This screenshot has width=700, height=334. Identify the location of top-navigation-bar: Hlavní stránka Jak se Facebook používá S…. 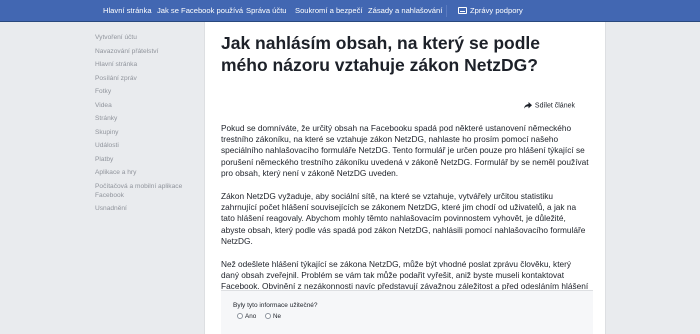
(350, 11).